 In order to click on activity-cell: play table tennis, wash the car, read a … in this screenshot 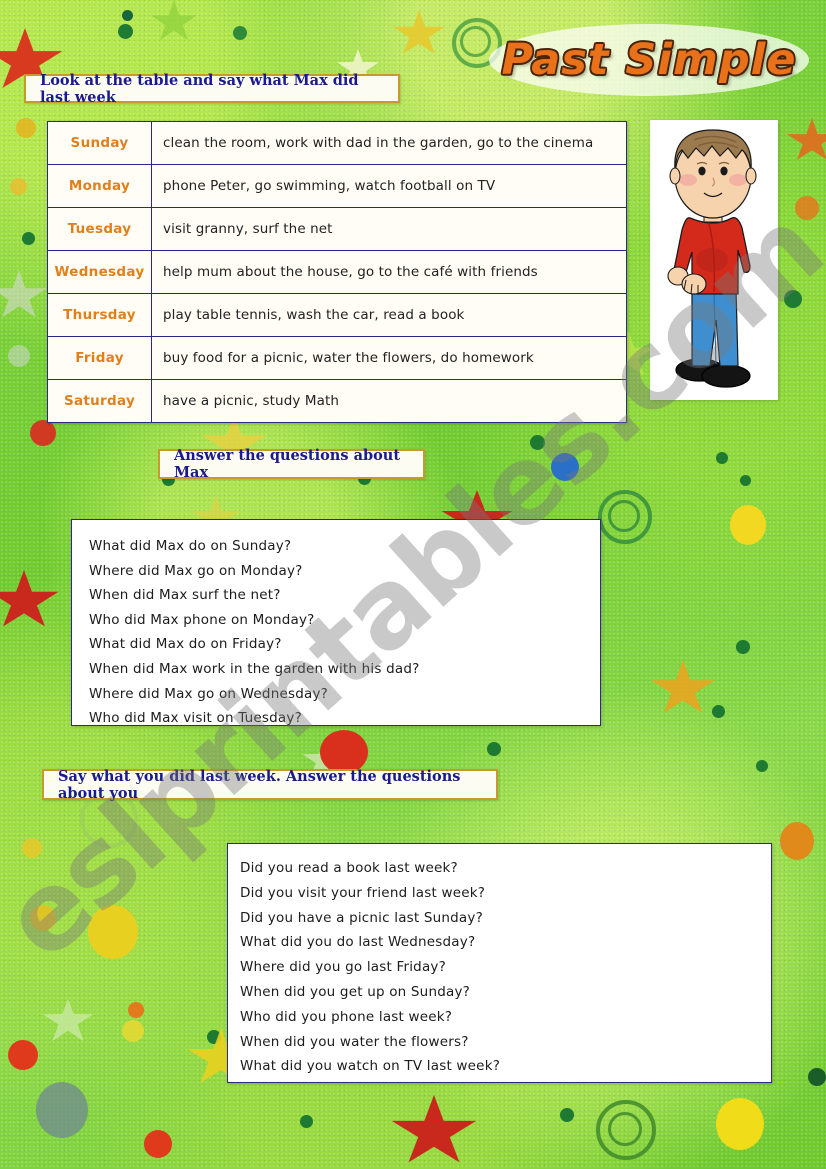, I will do `click(389, 315)`.